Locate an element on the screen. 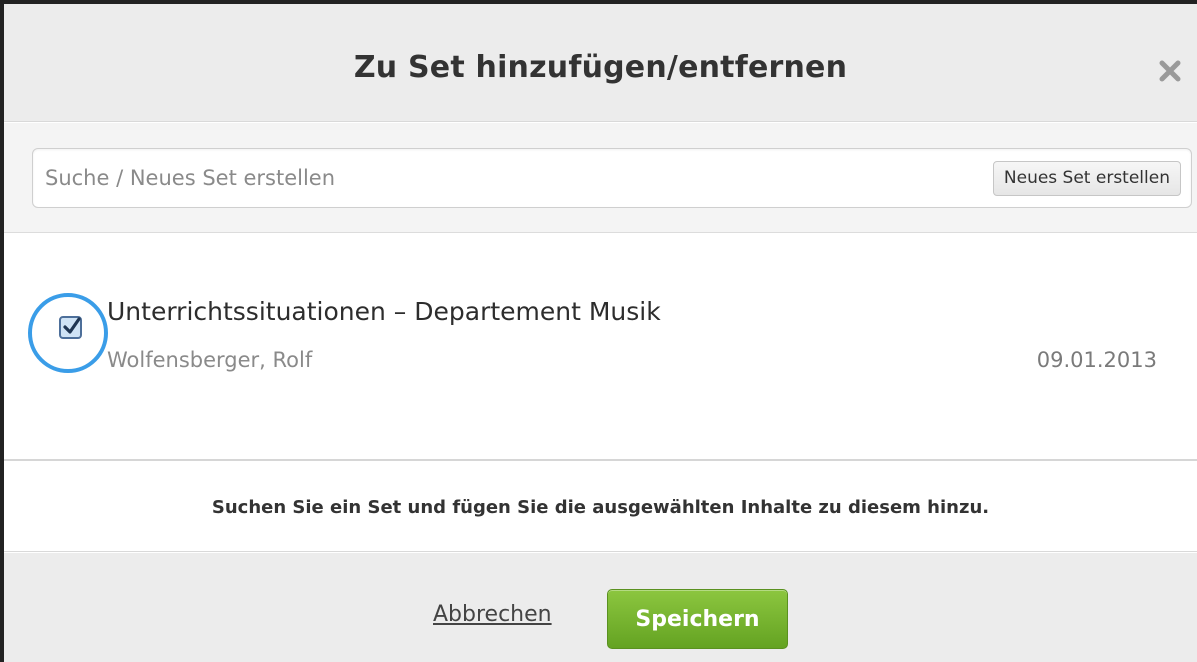  search-box: Neues Set erstellen is located at coordinates (612, 178).